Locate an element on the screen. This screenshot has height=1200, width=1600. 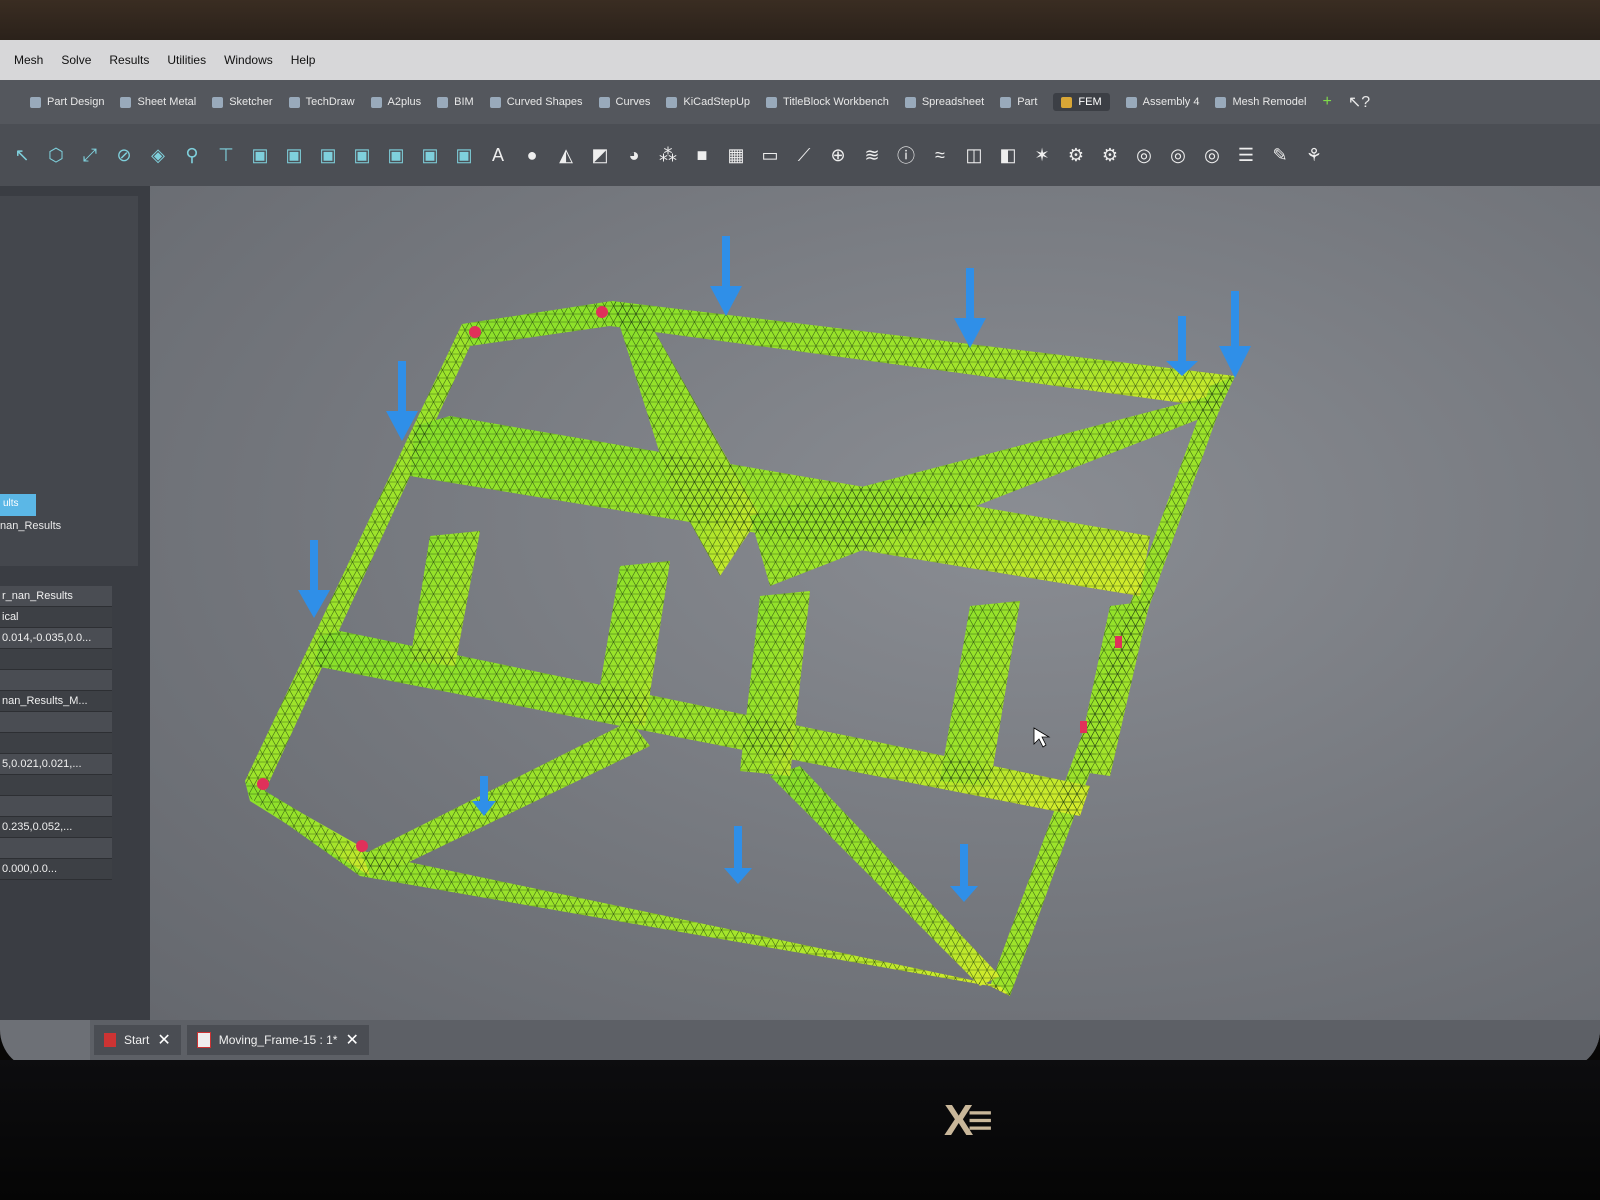
shell-icon: ▦ is located at coordinates (736, 155).